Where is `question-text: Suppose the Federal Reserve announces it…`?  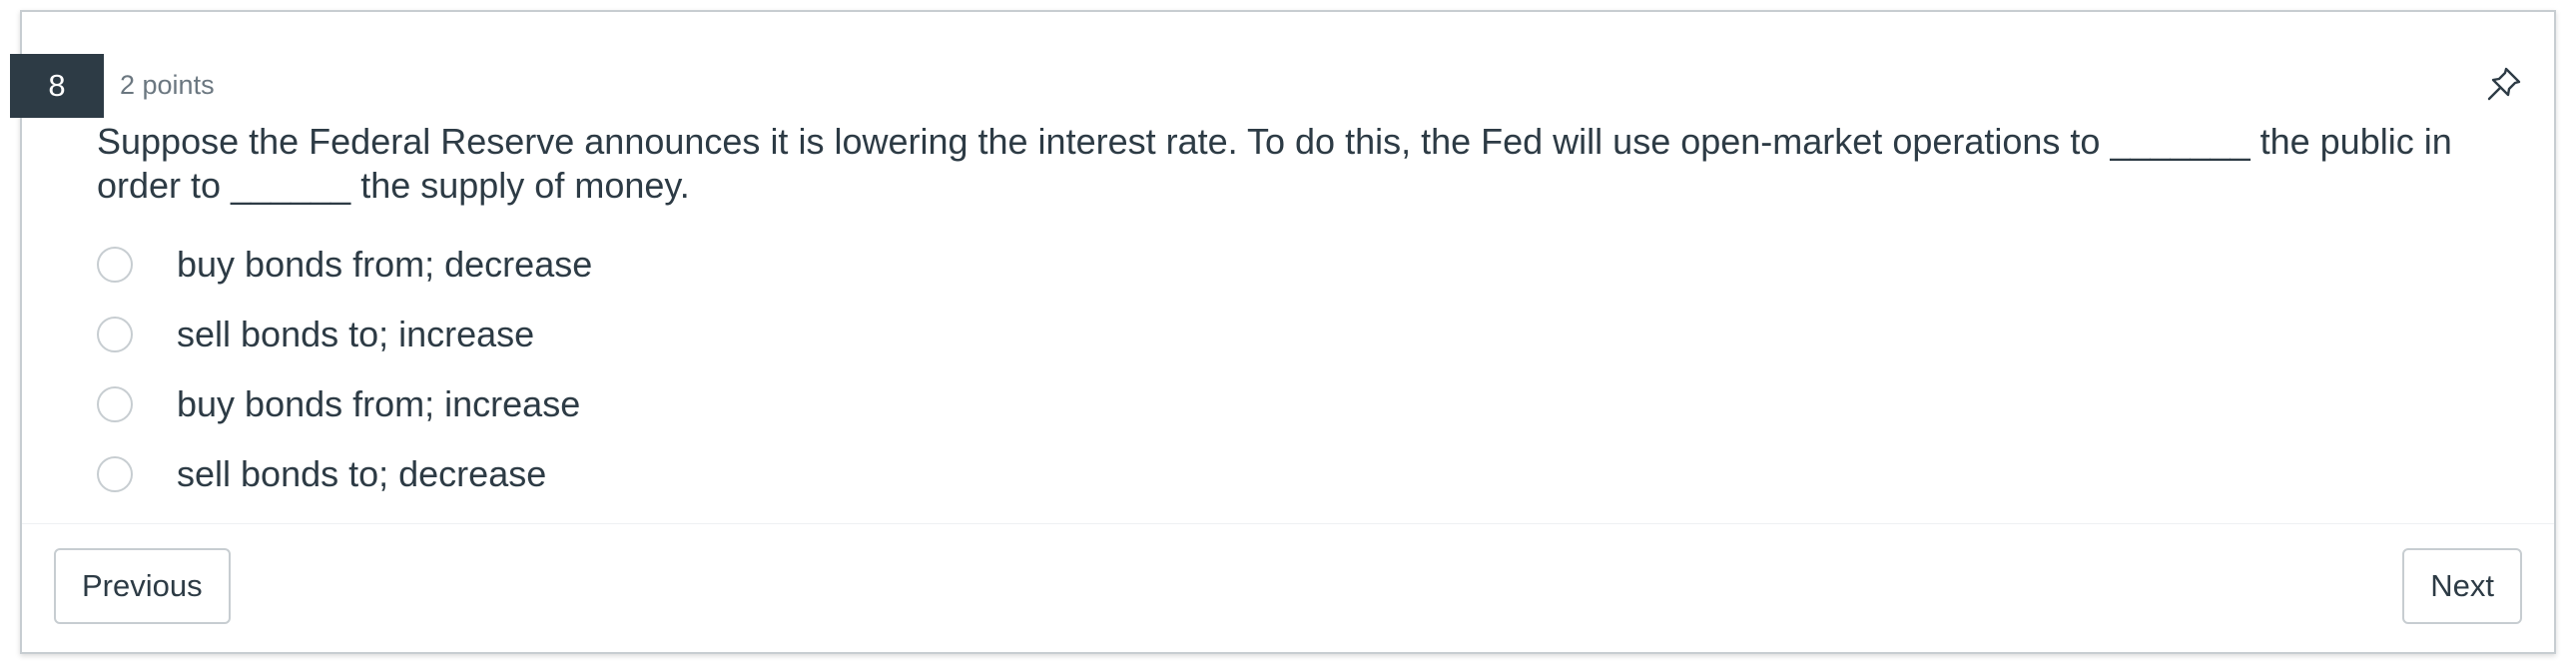 question-text: Suppose the Federal Reserve announces it… is located at coordinates (1274, 164).